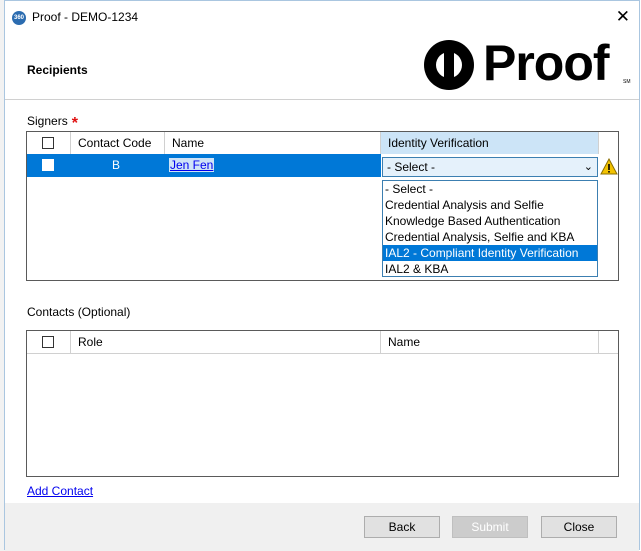 The image size is (641, 551). I want to click on signer-name-link: Jen Fen, so click(192, 165).